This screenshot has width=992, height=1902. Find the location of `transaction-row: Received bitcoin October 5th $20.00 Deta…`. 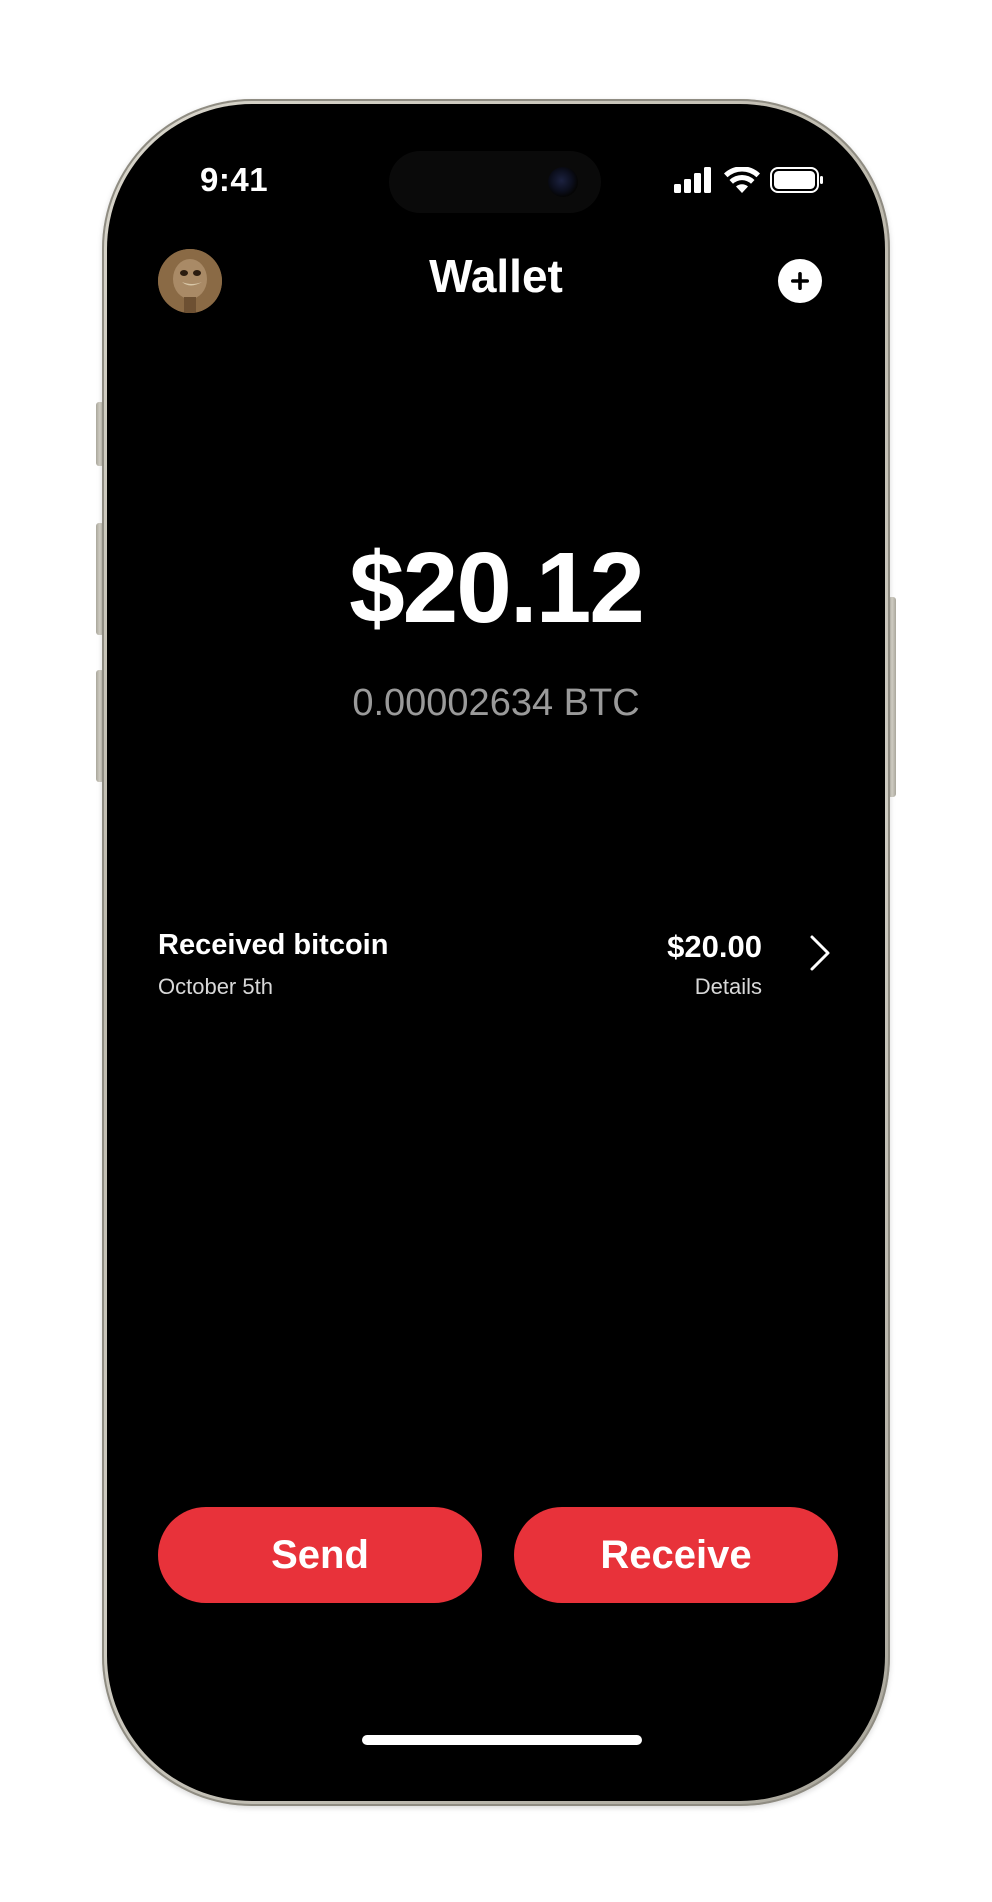

transaction-row: Received bitcoin October 5th $20.00 Deta… is located at coordinates (496, 974).